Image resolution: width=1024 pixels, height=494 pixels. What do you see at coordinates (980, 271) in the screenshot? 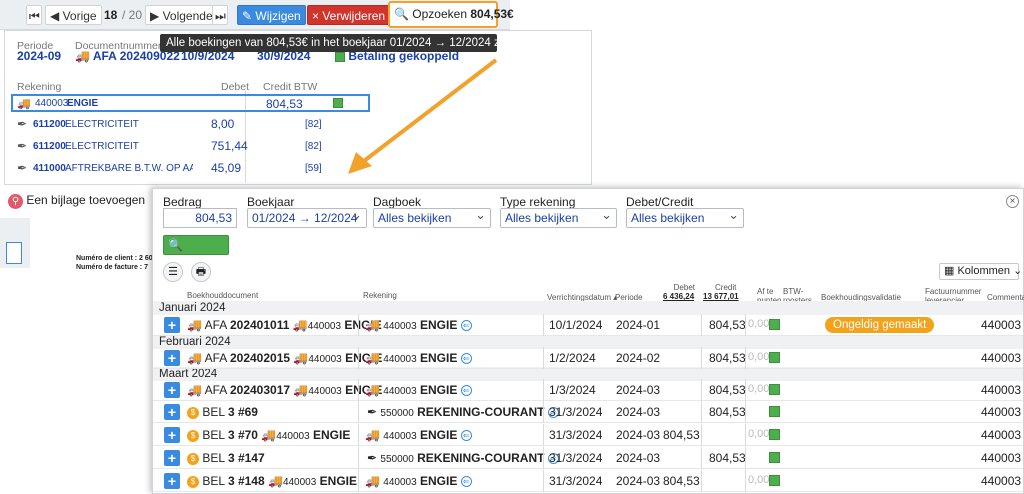
I see `columns-button: ▦ Kolommen ⌄` at bounding box center [980, 271].